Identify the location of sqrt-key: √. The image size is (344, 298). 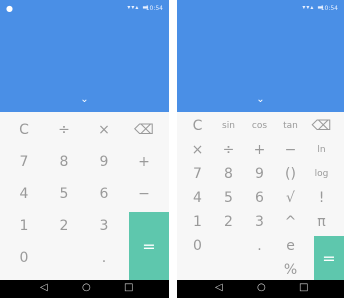
(290, 198).